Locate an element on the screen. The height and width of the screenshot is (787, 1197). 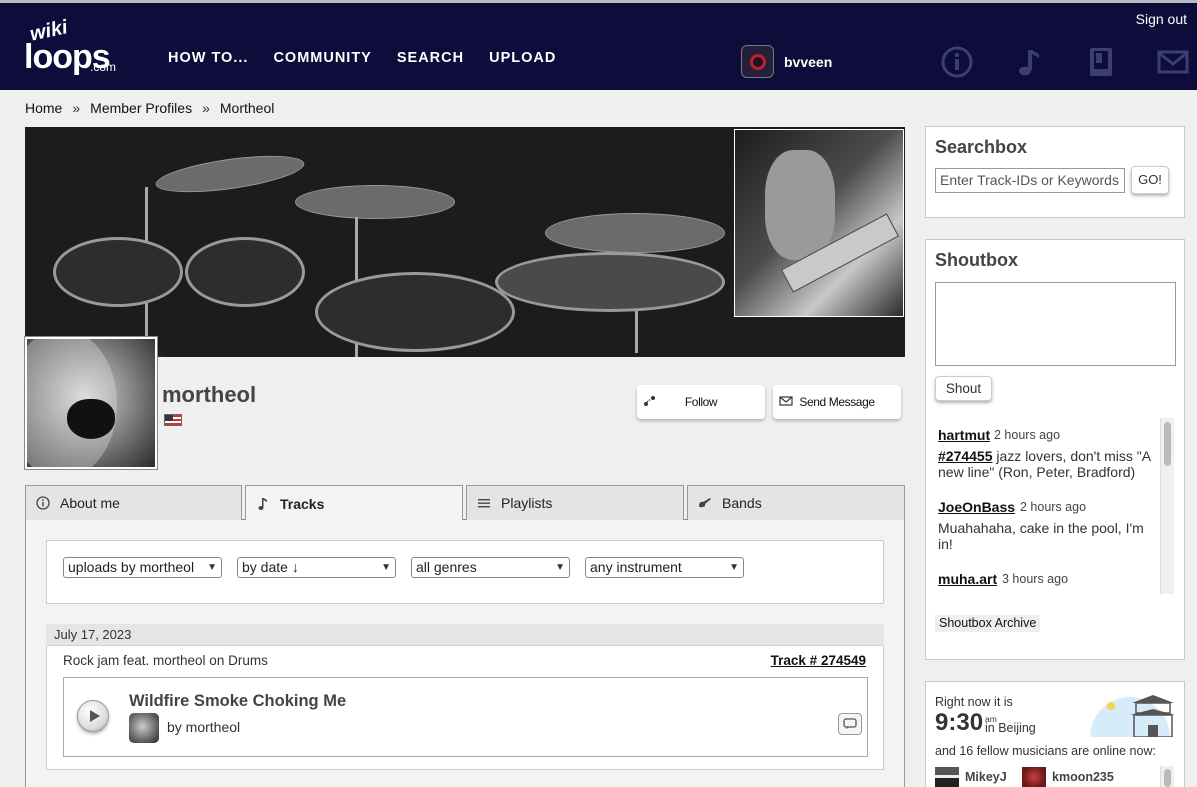
track-uploader: by mortheol is located at coordinates (204, 727).